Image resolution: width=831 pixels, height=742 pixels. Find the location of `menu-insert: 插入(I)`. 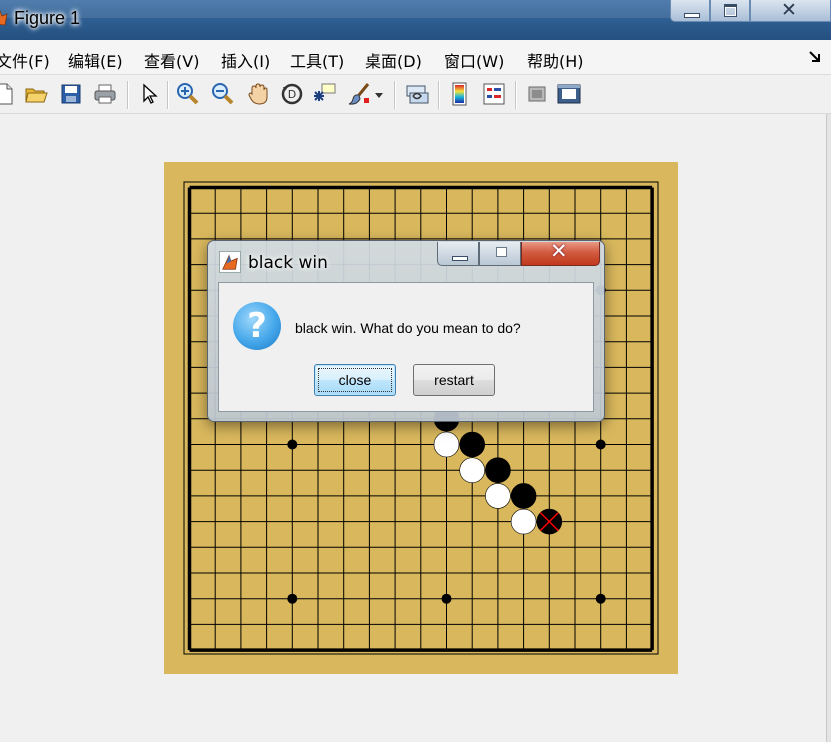

menu-insert: 插入(I) is located at coordinates (245, 60).